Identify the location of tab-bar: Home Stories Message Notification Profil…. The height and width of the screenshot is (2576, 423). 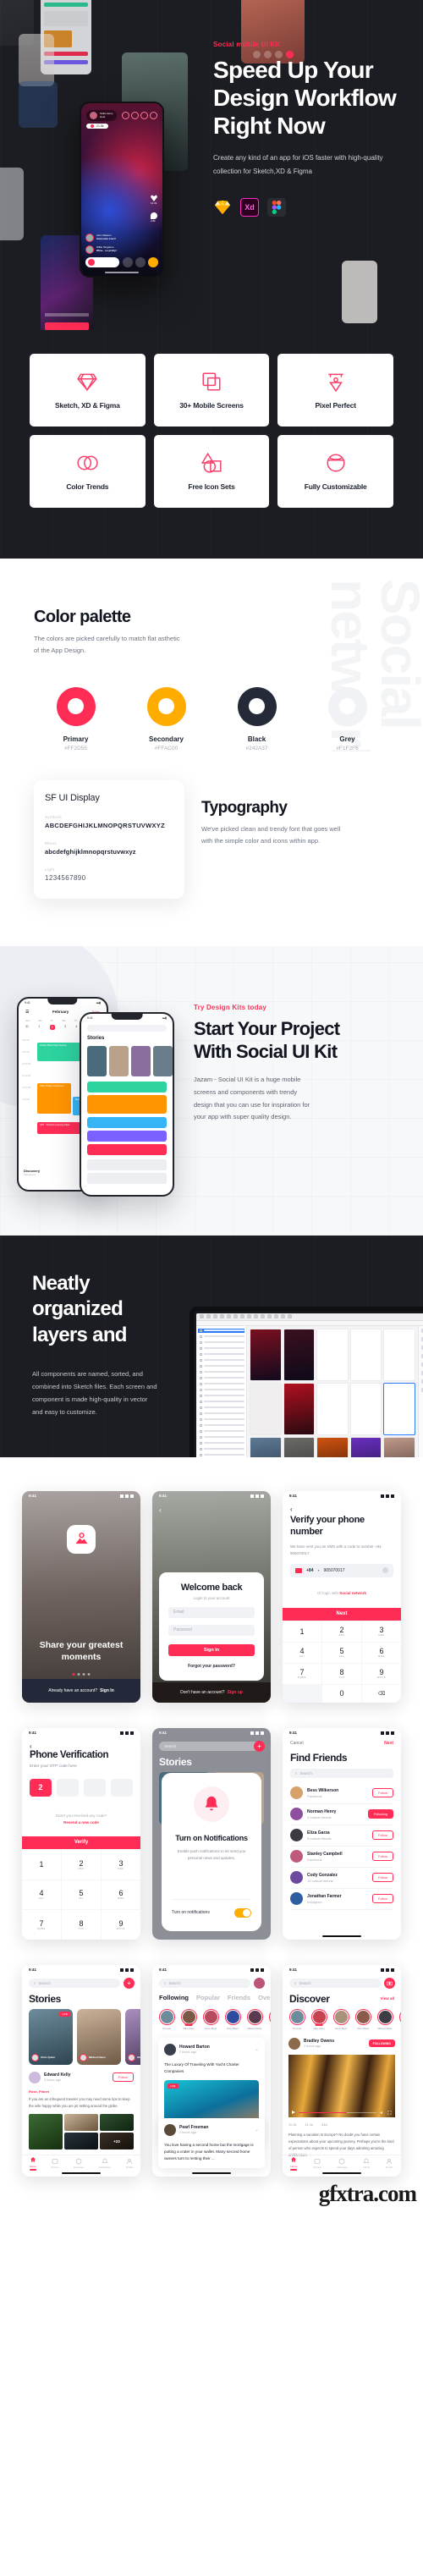
(81, 2162).